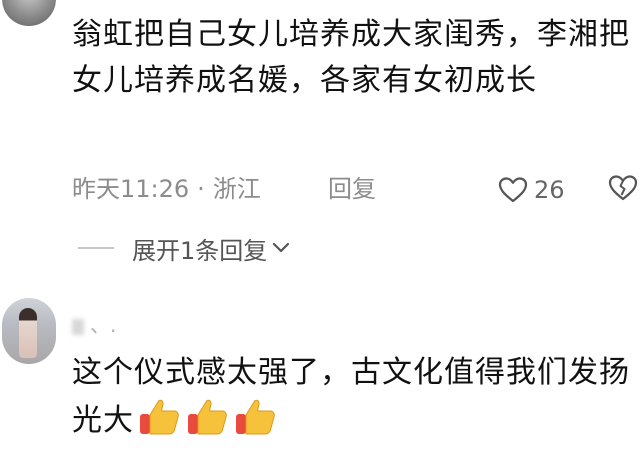  I want to click on heart-icon, so click(513, 190).